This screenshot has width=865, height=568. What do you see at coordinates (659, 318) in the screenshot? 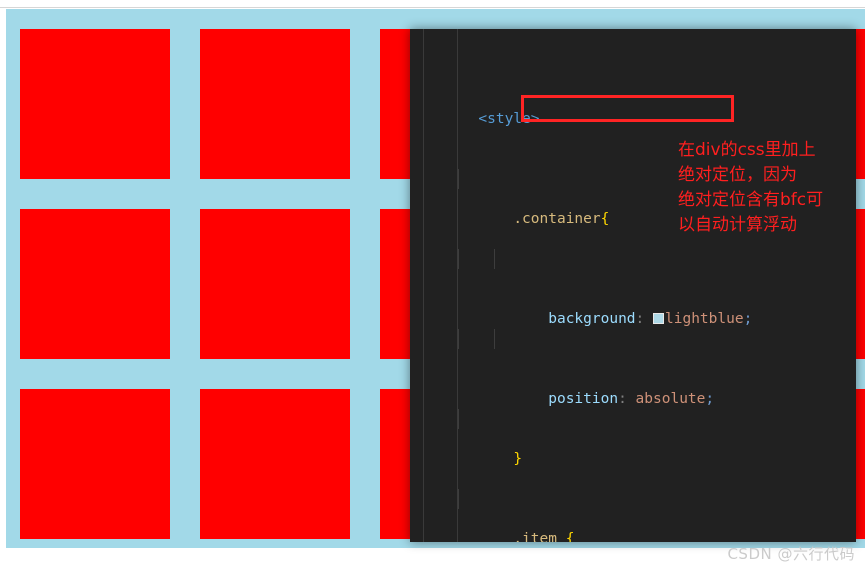
I see `color-swatch-lightblue-icon` at bounding box center [659, 318].